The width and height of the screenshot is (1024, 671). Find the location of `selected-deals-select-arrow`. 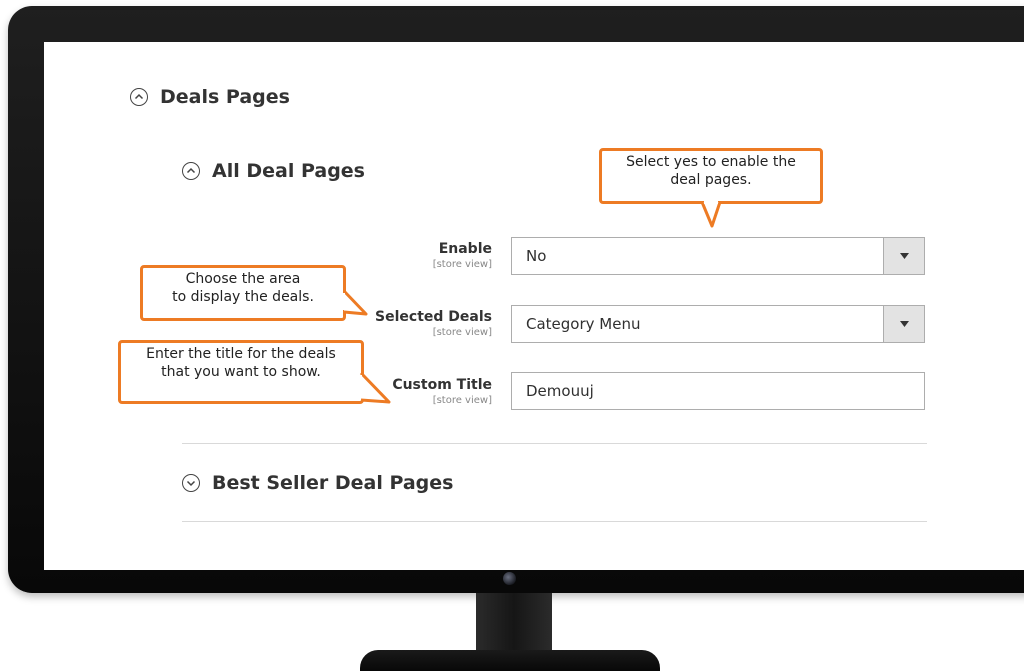

selected-deals-select-arrow is located at coordinates (903, 324).